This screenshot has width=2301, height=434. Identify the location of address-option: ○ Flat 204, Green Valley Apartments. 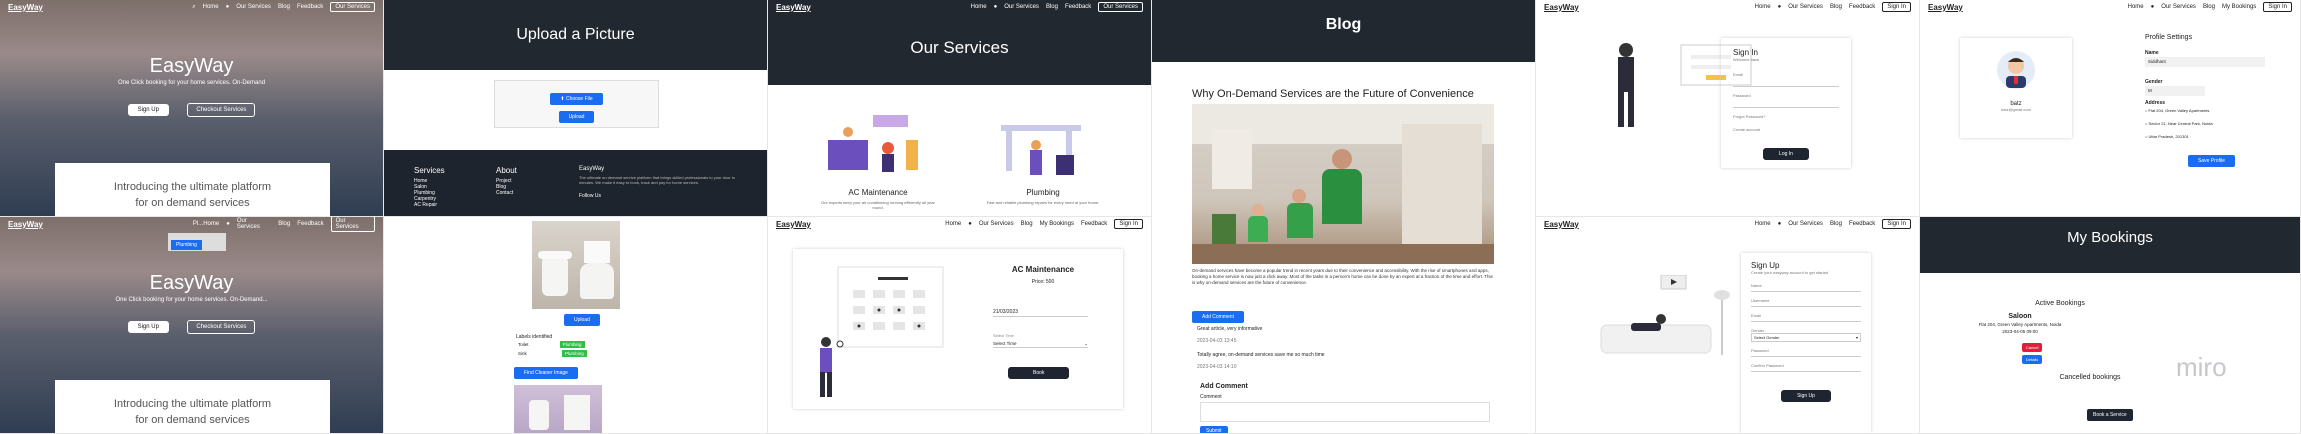
(2177, 110).